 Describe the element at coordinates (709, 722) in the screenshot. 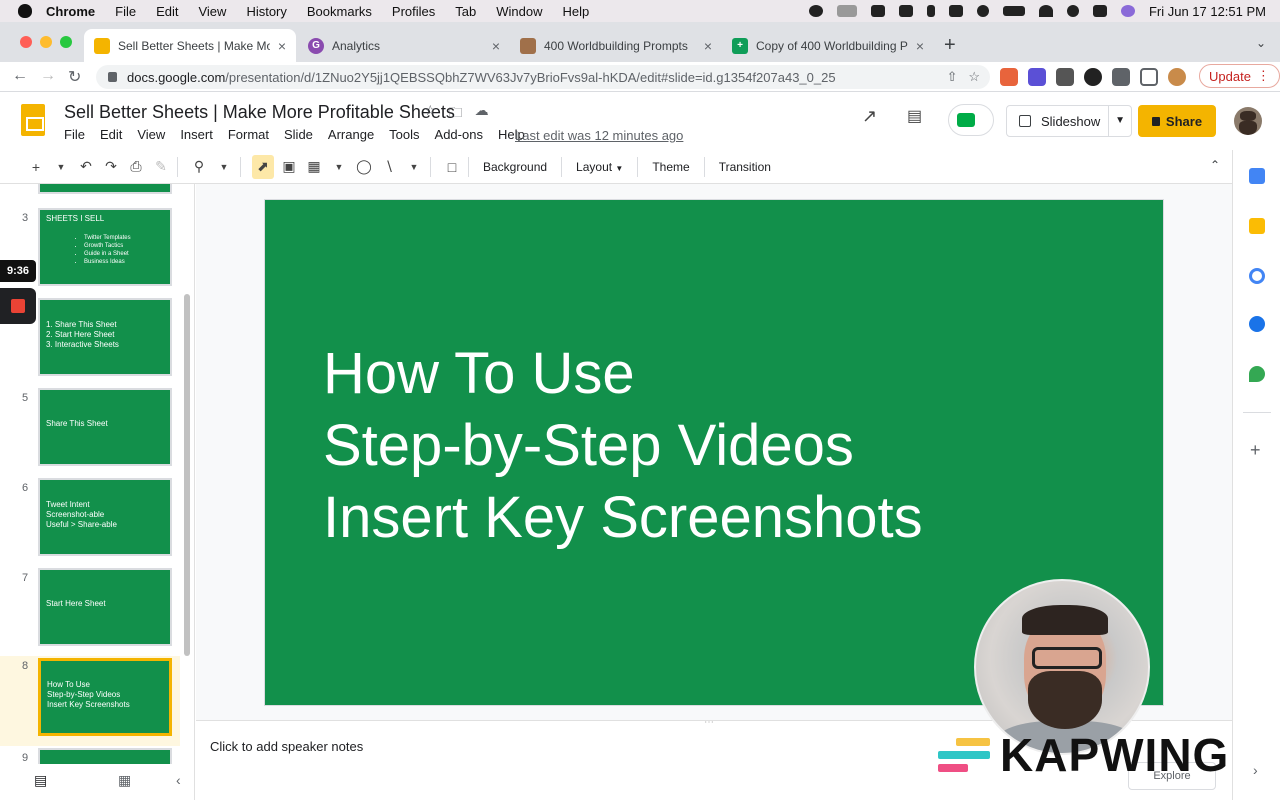

I see `notes-resize-handle: ⋯` at that location.